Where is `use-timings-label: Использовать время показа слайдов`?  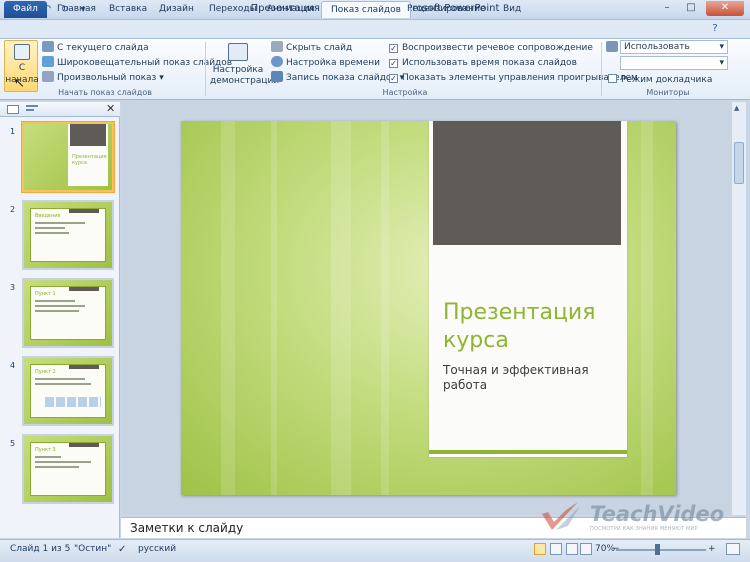
use-timings-label: Использовать время показа слайдов is located at coordinates (489, 63).